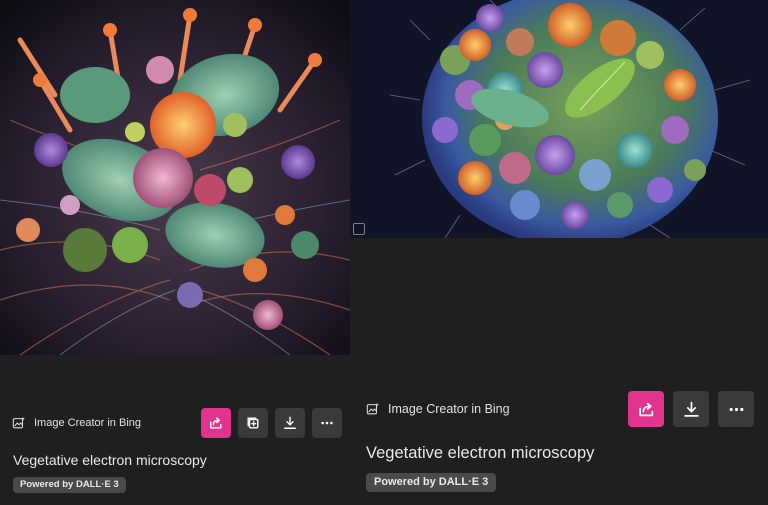 The height and width of the screenshot is (505, 768). I want to click on corner-badge-icon, so click(359, 229).